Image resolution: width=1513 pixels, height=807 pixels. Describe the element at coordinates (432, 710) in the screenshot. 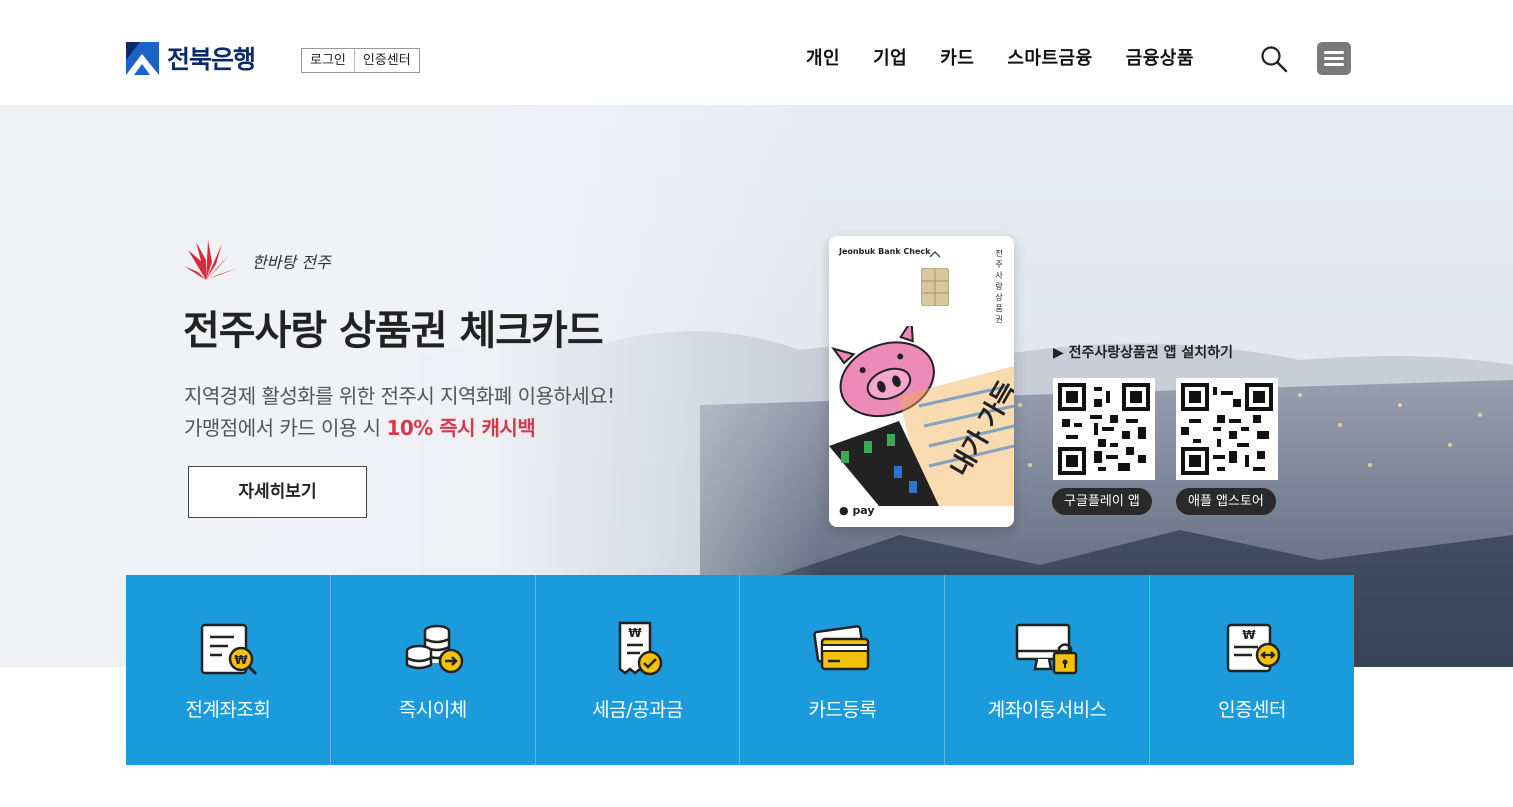

I see `quick-instant-transfer-label: 즉시이체` at that location.